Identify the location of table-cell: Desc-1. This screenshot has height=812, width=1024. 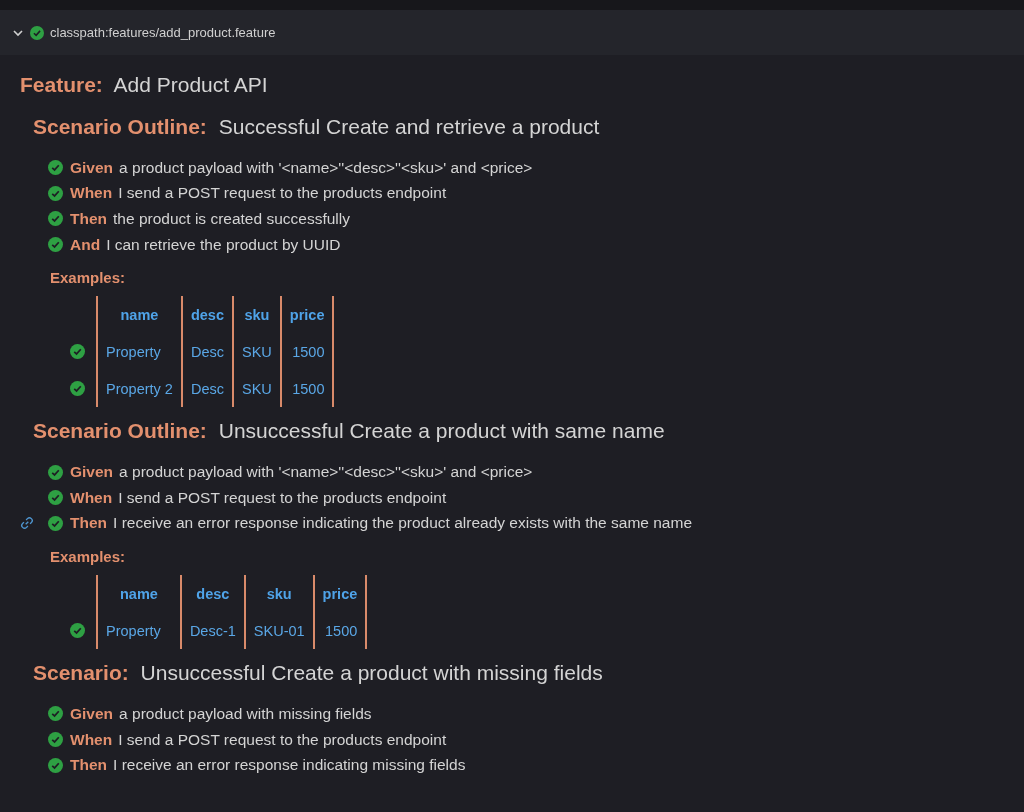
(212, 631).